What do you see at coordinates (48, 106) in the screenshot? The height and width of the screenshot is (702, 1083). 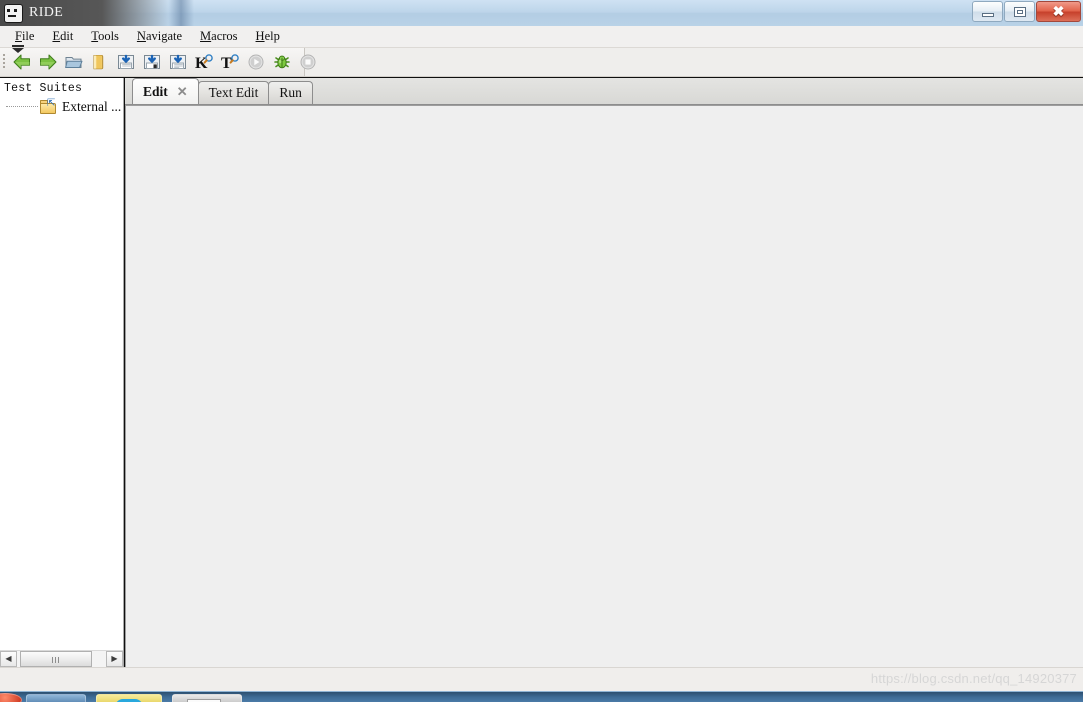 I see `external-folder-icon: ⇱` at bounding box center [48, 106].